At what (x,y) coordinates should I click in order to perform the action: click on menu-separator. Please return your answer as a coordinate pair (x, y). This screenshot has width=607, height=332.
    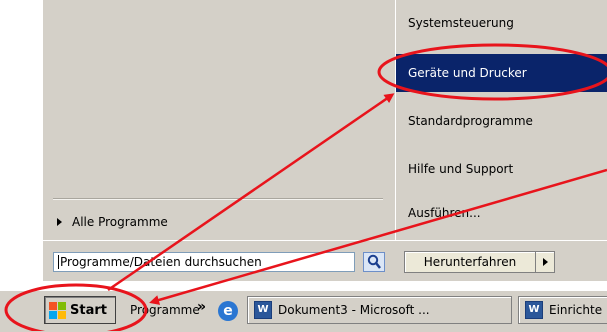
    Looking at the image, I should click on (218, 199).